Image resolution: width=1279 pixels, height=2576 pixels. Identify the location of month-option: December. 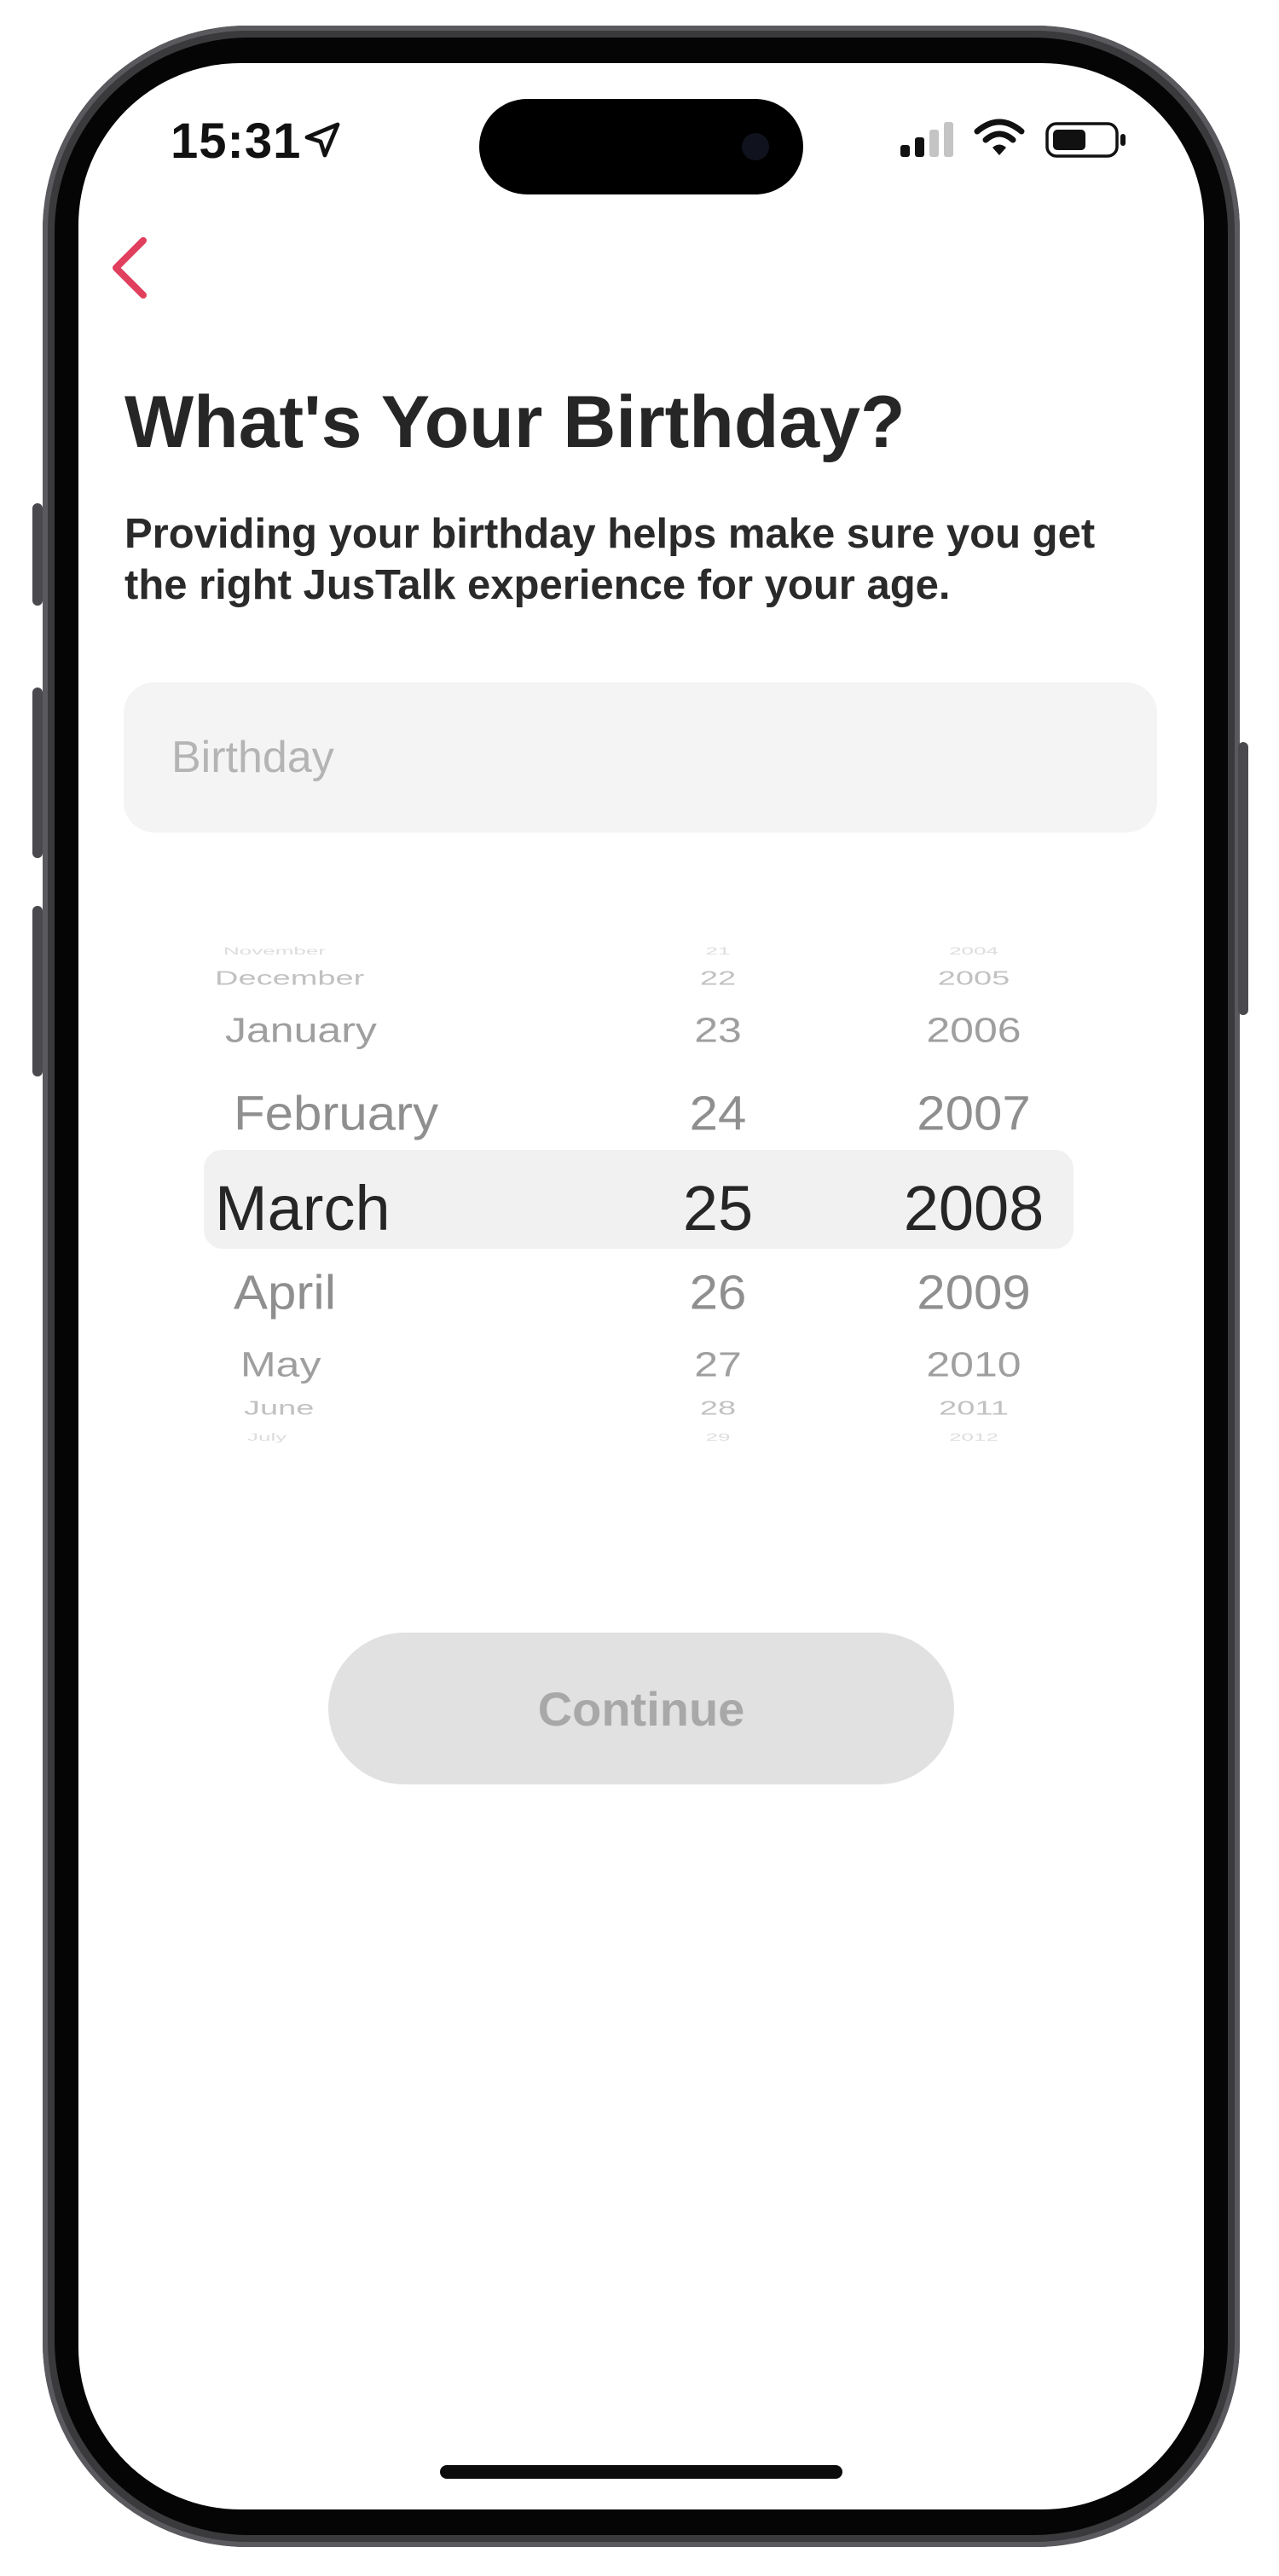
(289, 978).